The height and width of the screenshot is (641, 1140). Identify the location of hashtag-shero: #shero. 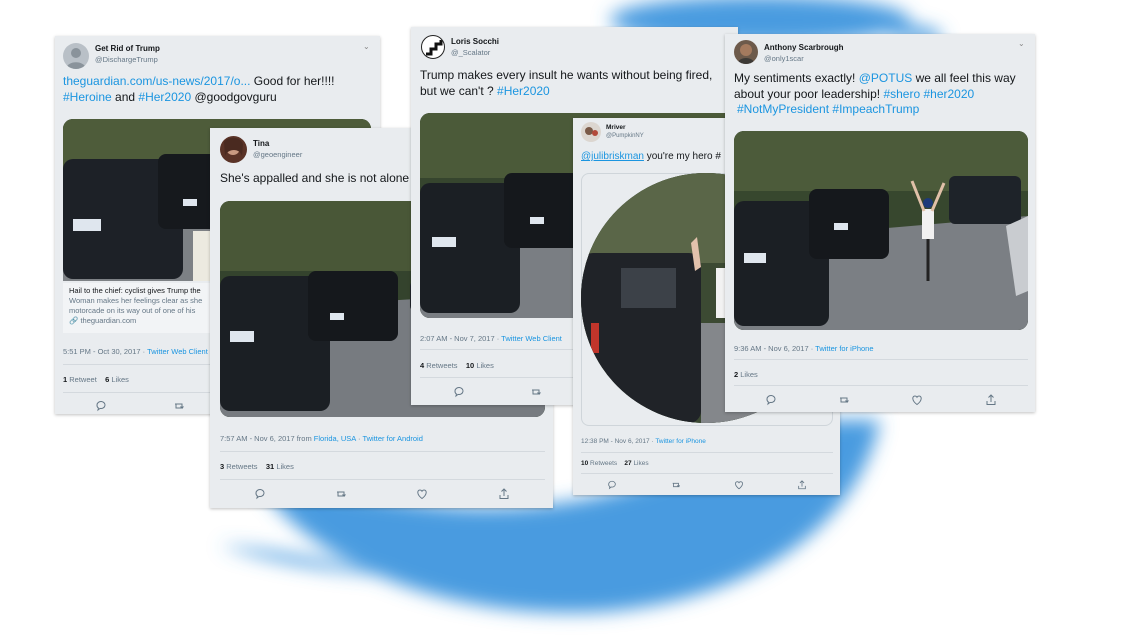
(901, 94).